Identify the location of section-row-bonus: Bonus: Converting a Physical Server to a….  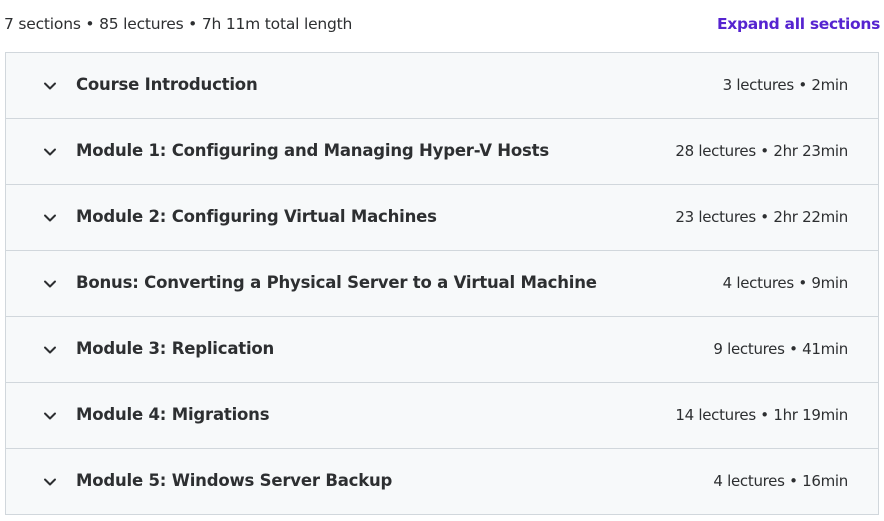
(442, 284).